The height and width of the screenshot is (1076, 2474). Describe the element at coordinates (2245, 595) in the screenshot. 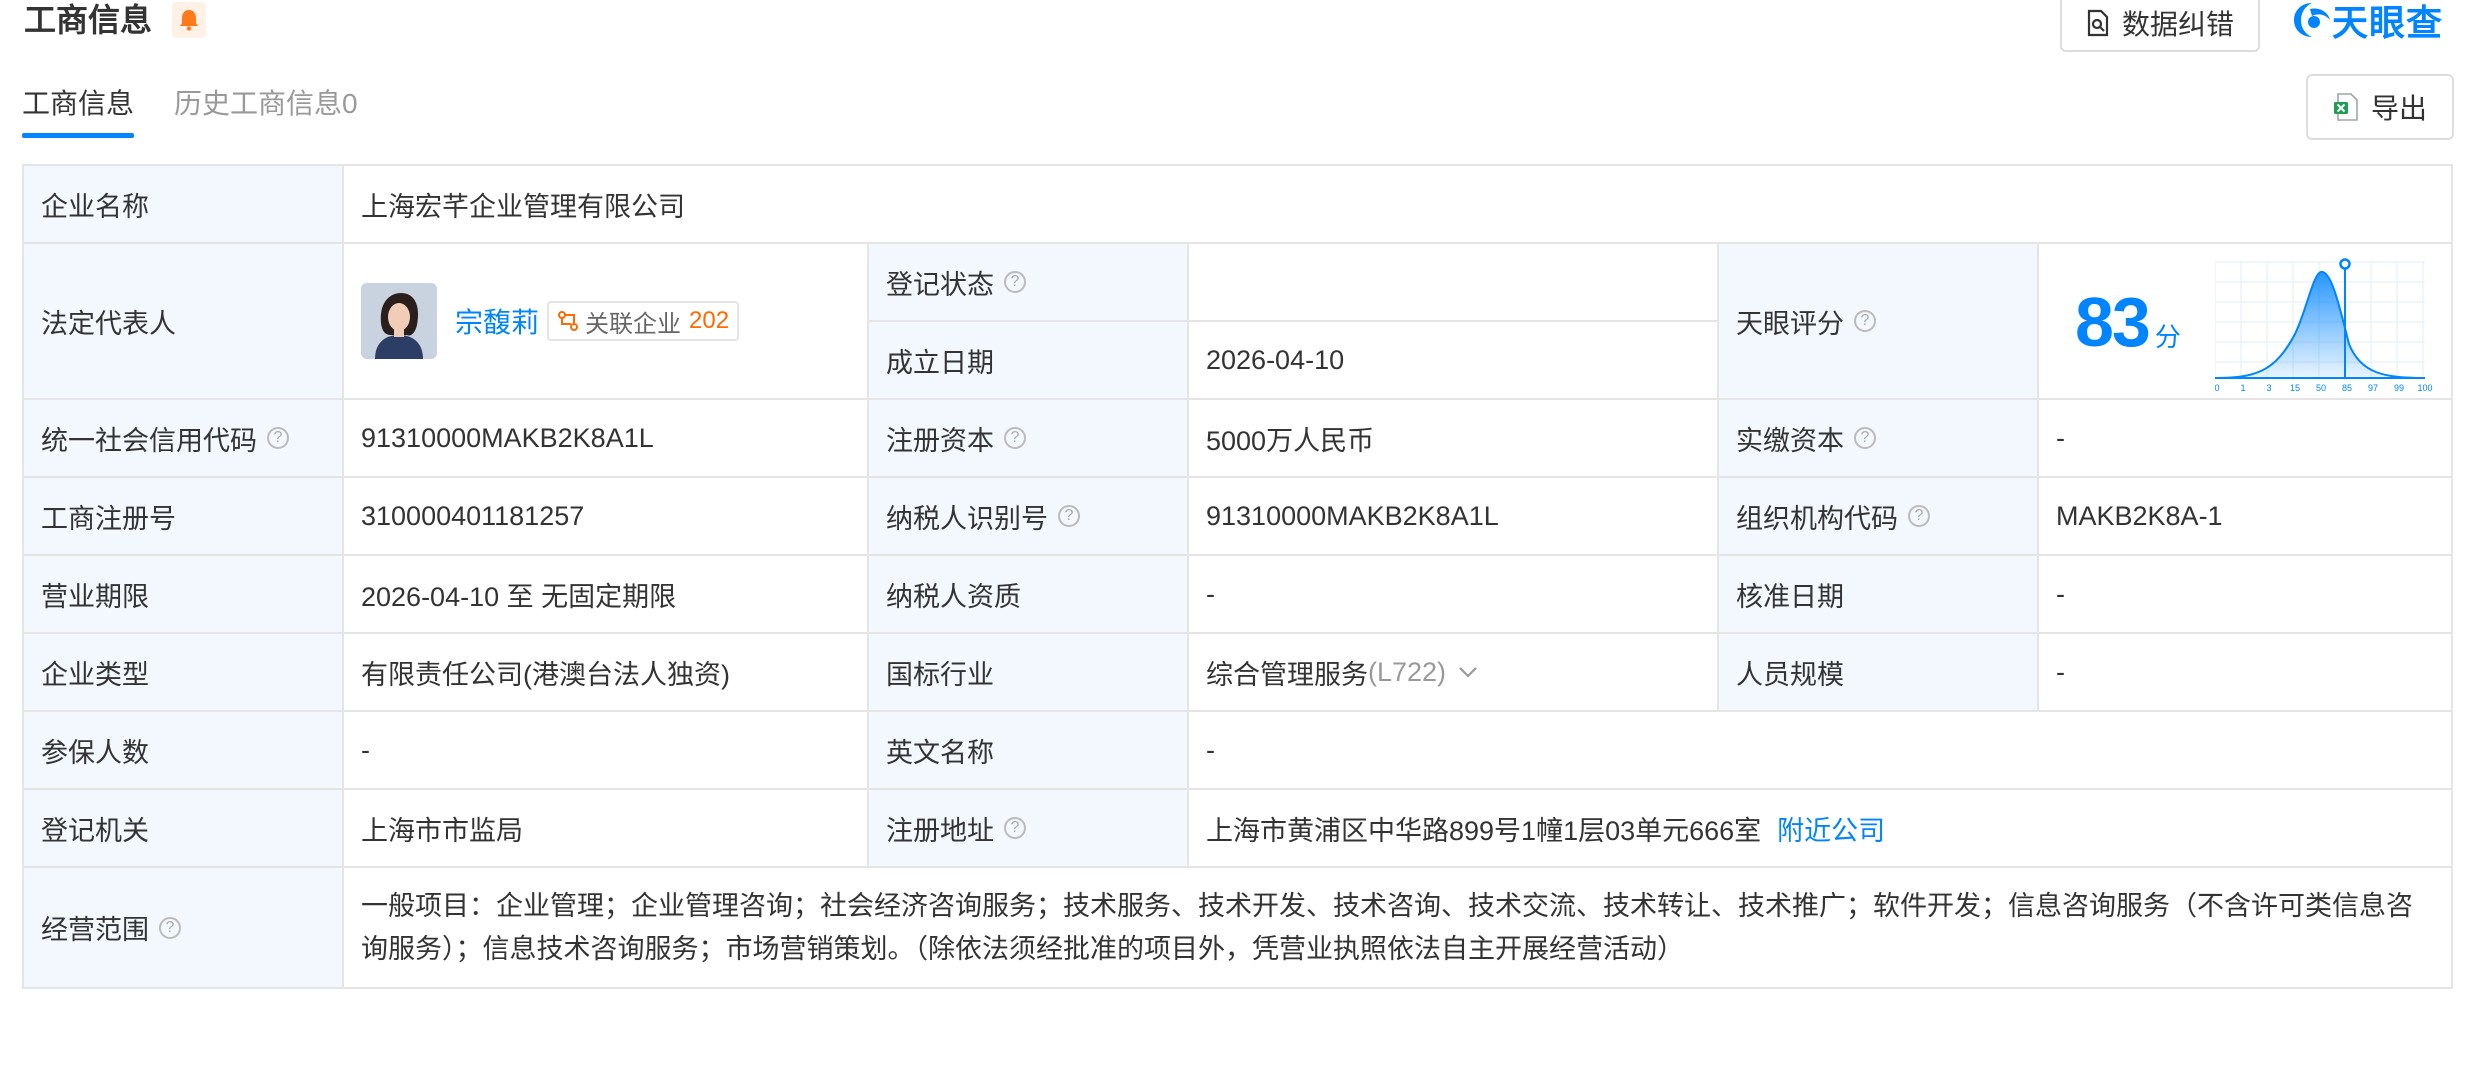

I see `approval-date-value: -` at that location.